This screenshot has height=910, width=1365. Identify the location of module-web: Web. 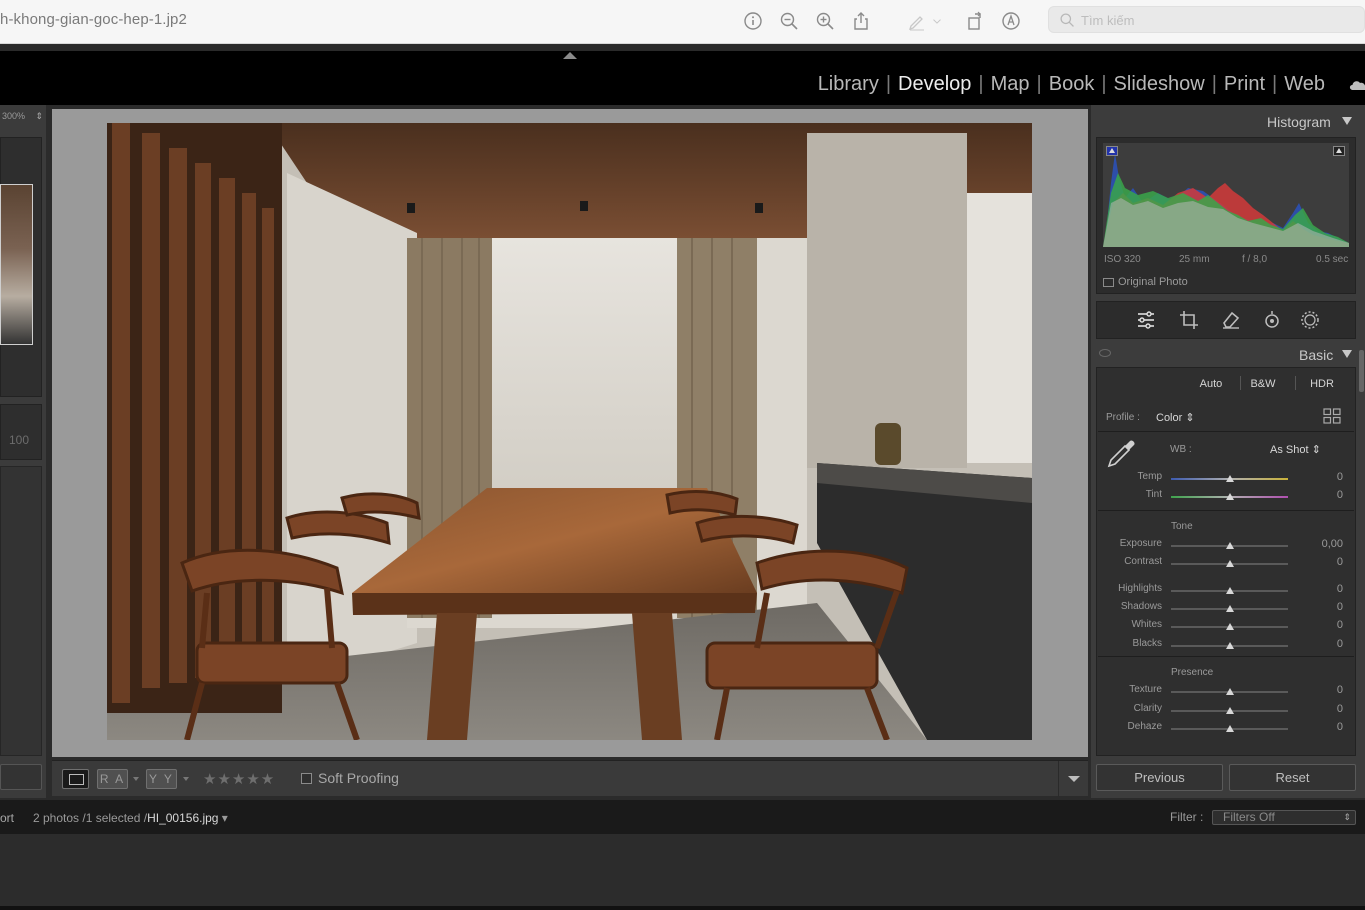
(1304, 84).